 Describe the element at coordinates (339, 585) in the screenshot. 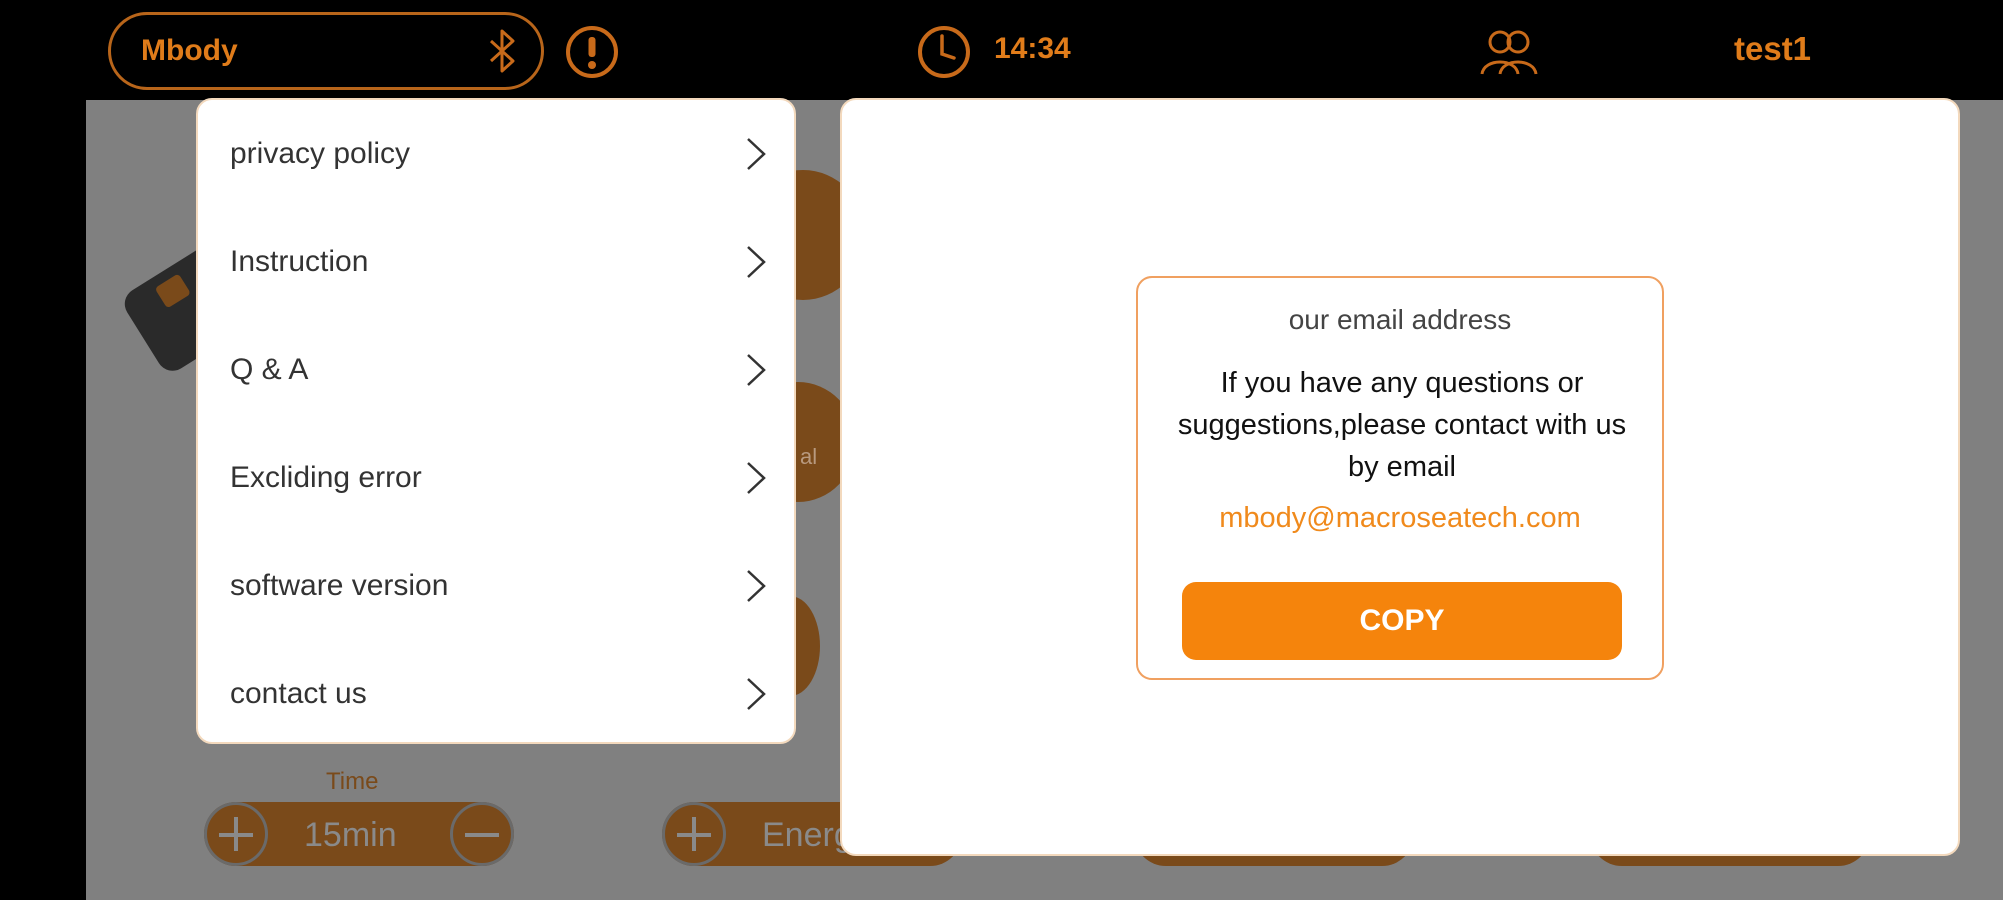

I see `menu-item-label: software version` at that location.